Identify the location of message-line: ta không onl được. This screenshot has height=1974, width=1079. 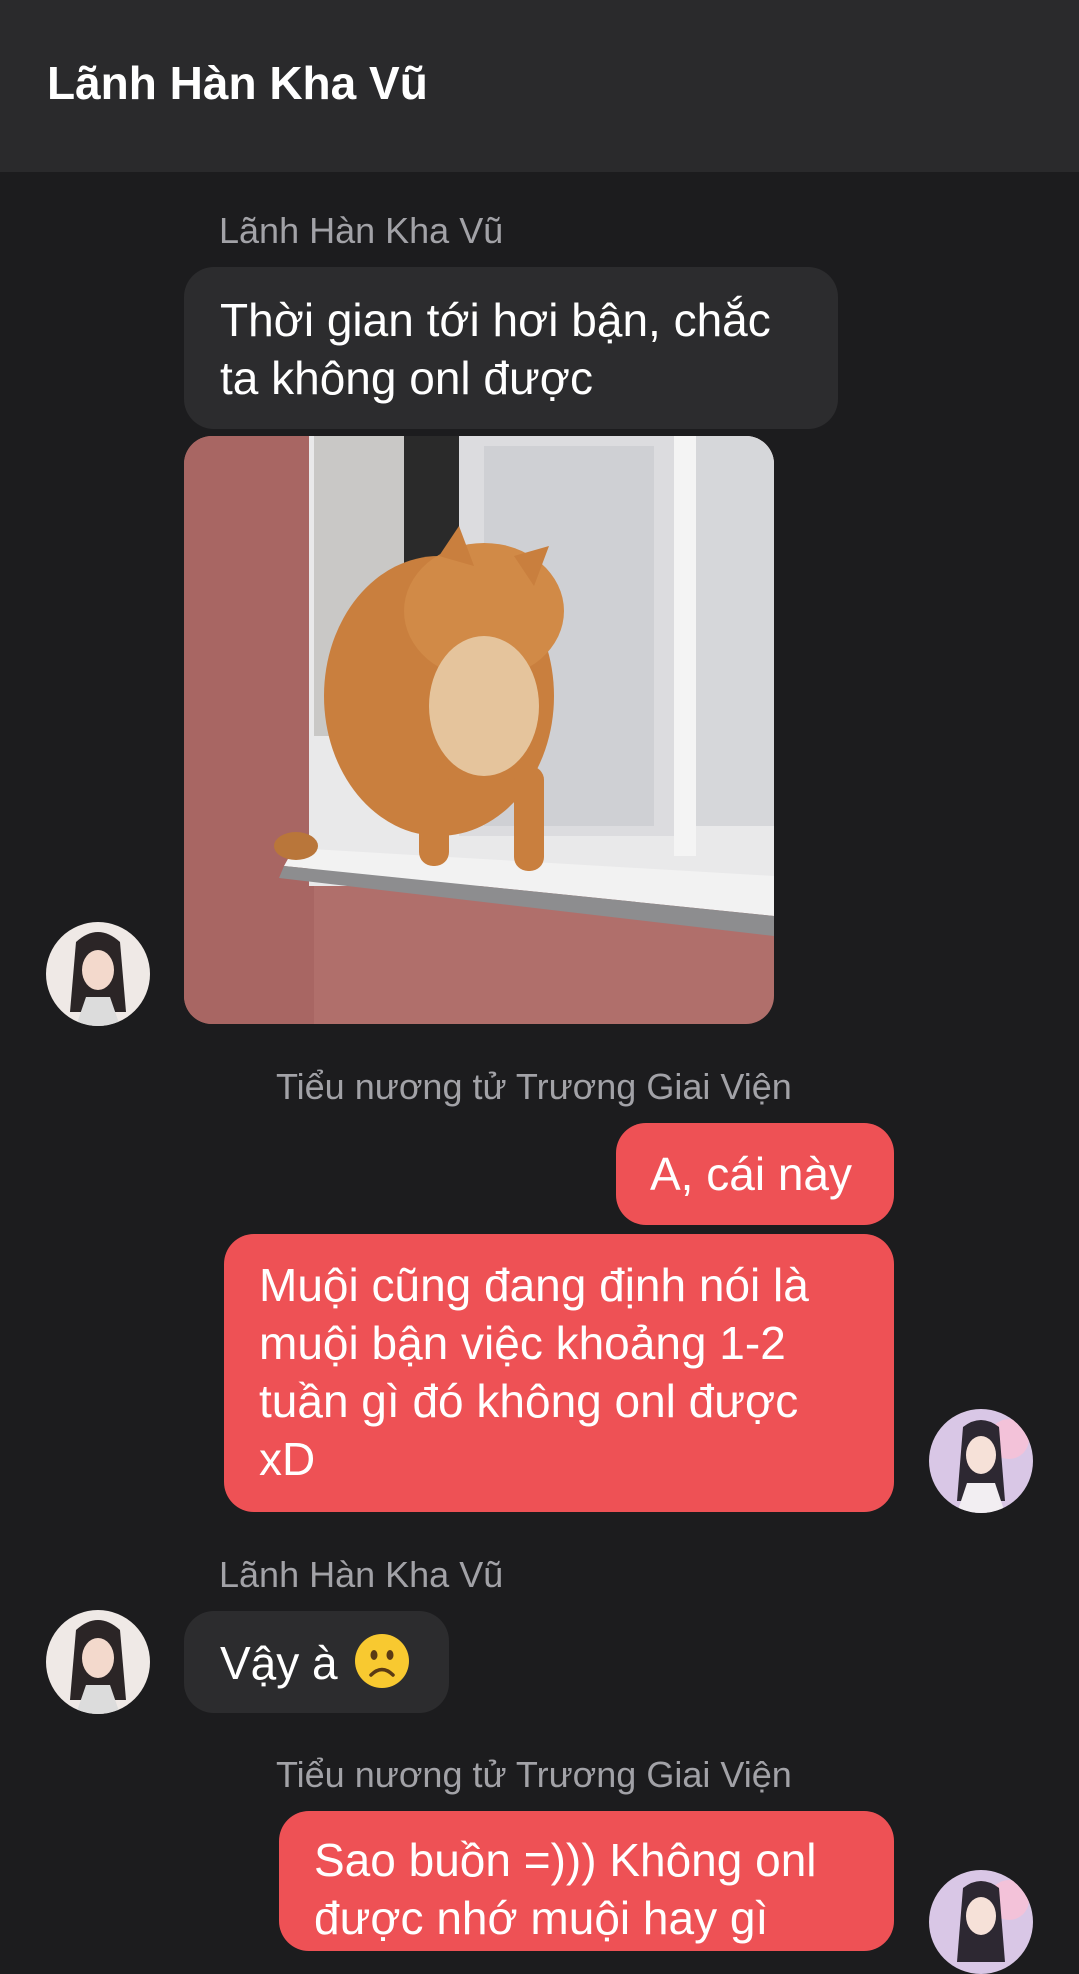
(406, 378).